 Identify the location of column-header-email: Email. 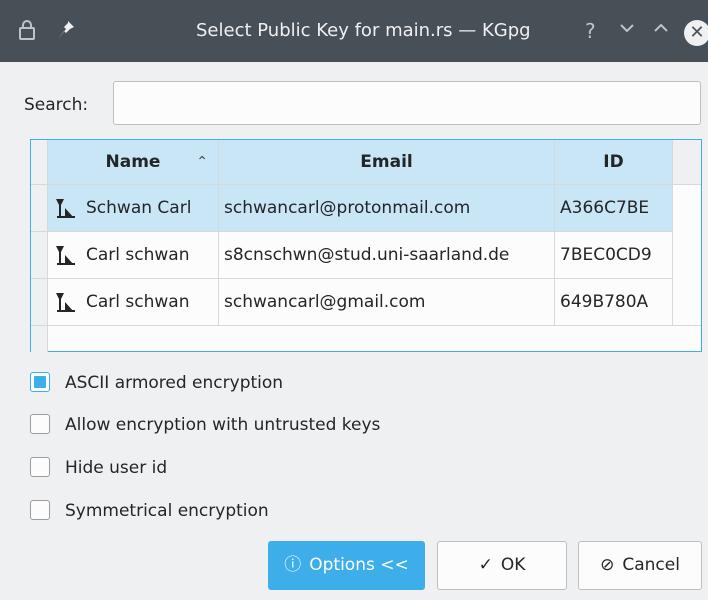
(387, 162).